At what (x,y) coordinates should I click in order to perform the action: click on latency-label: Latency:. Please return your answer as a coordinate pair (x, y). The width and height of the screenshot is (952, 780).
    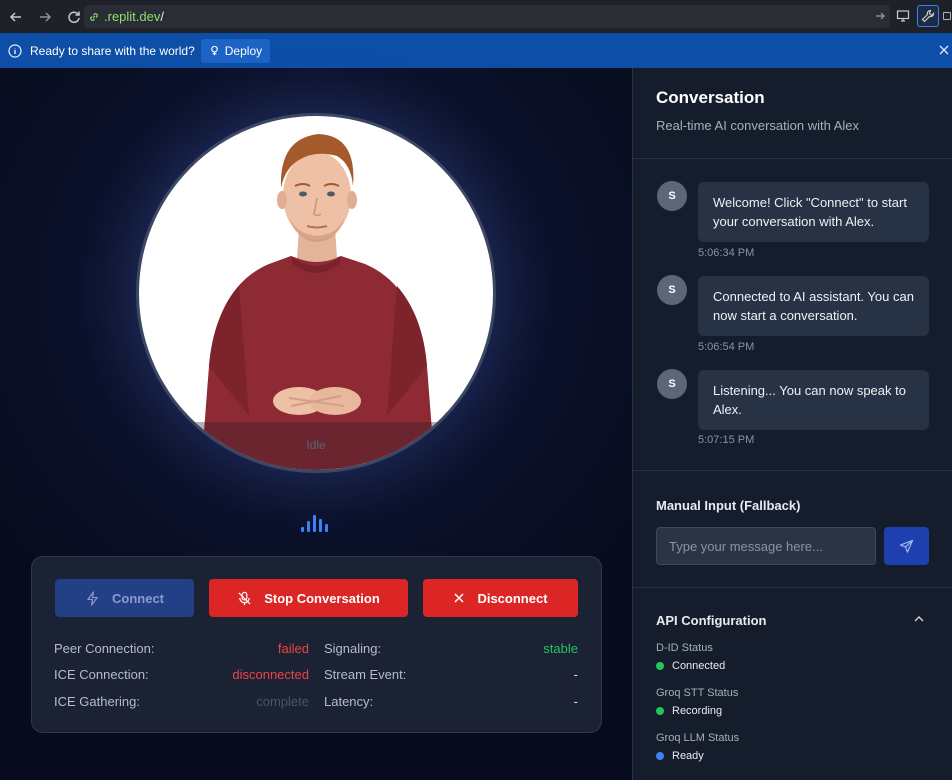
    Looking at the image, I should click on (349, 701).